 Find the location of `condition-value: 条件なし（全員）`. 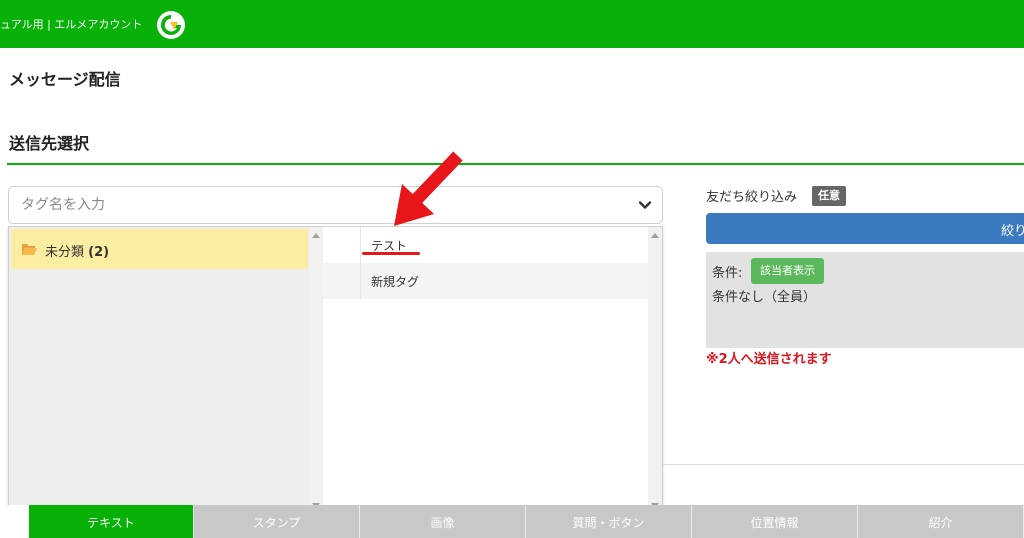

condition-value: 条件なし（全員） is located at coordinates (764, 297).